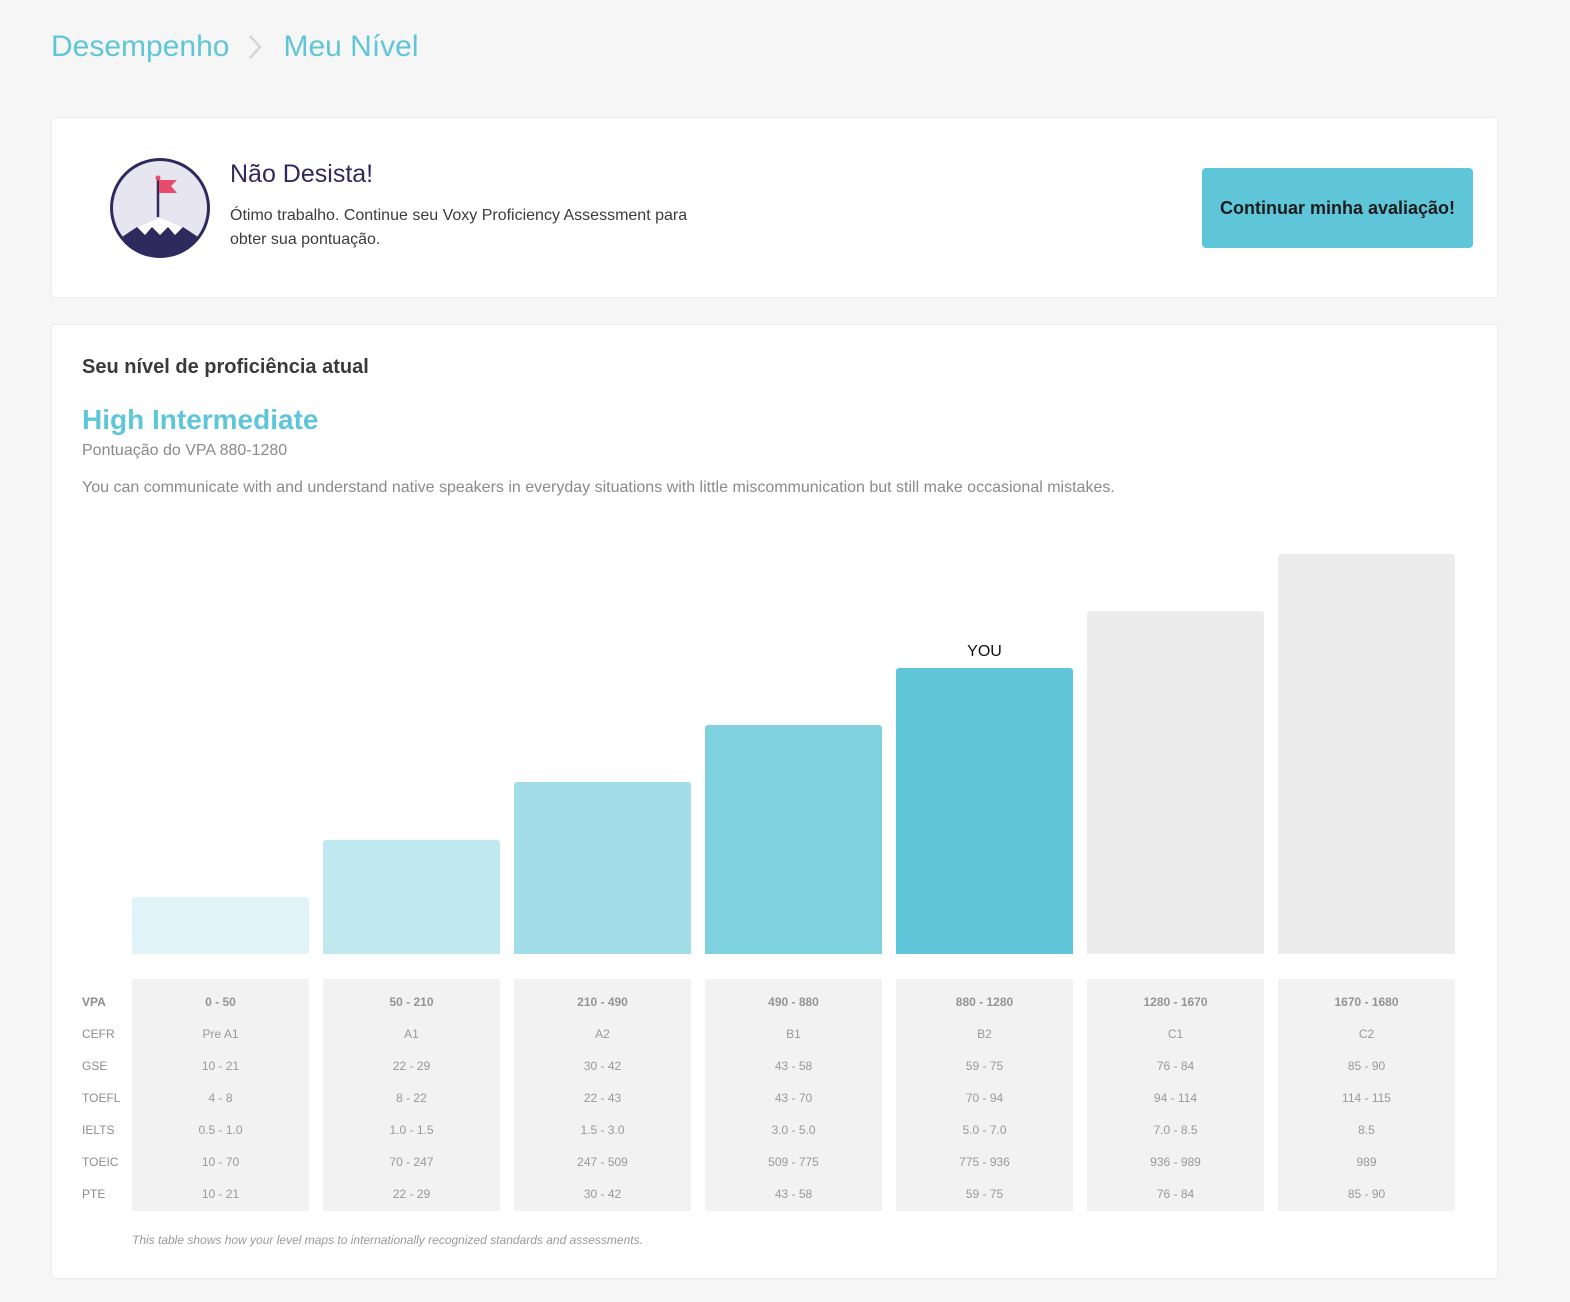  What do you see at coordinates (94, 1002) in the screenshot?
I see `table-row-label: VPA` at bounding box center [94, 1002].